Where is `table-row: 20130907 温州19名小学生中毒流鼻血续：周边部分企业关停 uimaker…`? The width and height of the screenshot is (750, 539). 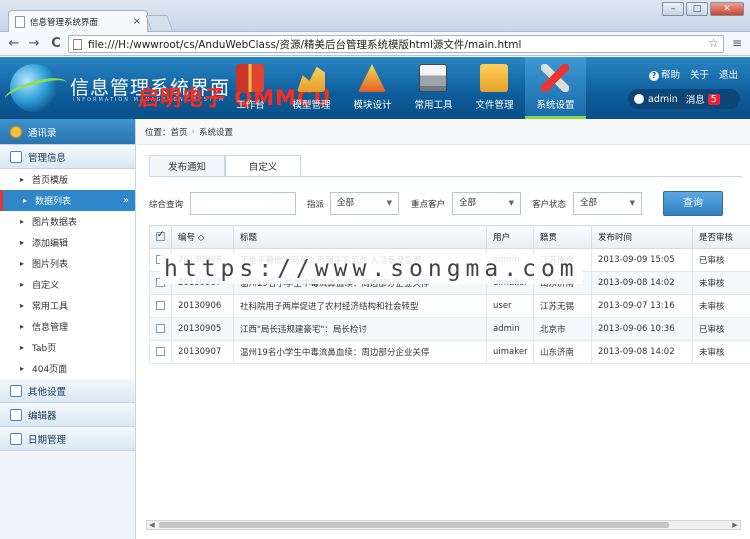 table-row: 20130907 温州19名小学生中毒流鼻血续：周边部分企业关停 uimaker… is located at coordinates (449, 352).